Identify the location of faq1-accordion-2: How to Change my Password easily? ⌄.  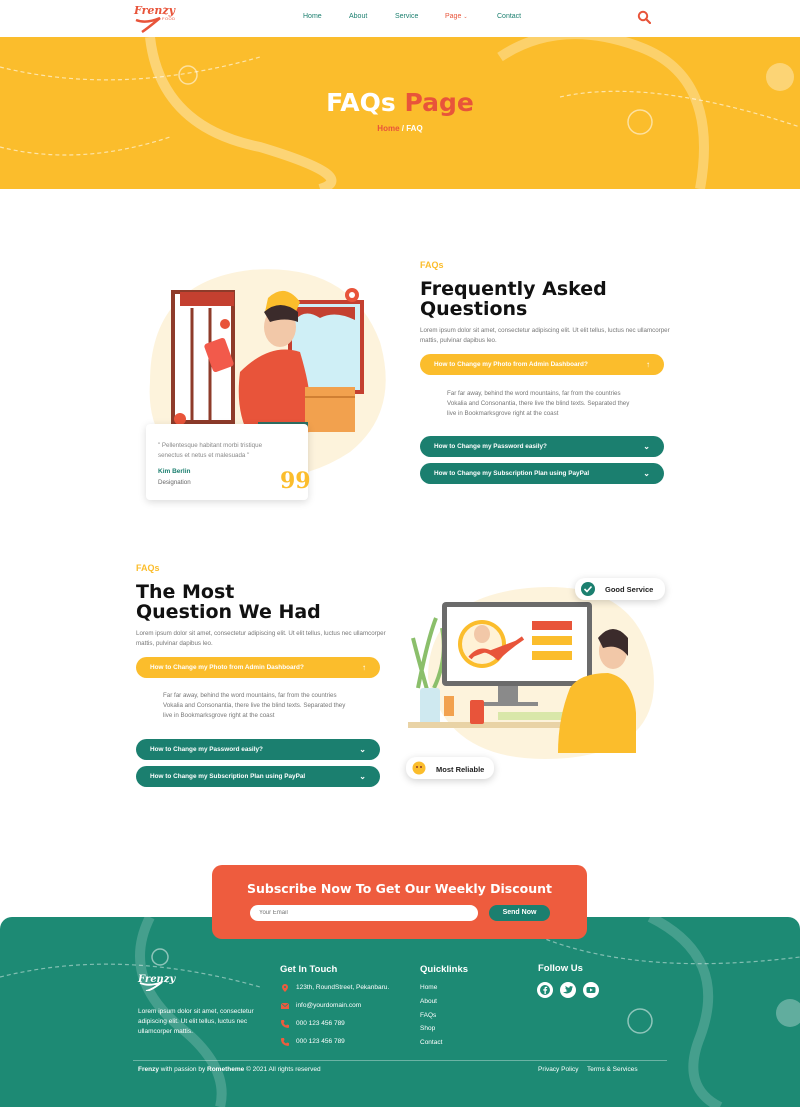
(542, 446).